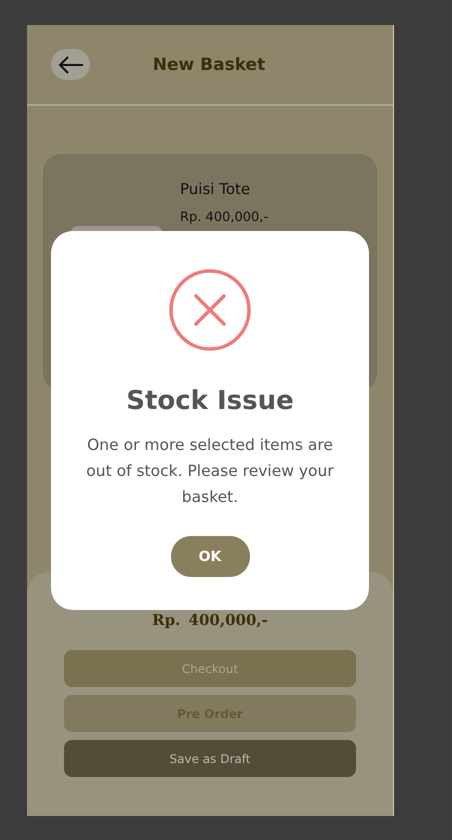  Describe the element at coordinates (210, 758) in the screenshot. I see `action-button: Save as Draft` at that location.